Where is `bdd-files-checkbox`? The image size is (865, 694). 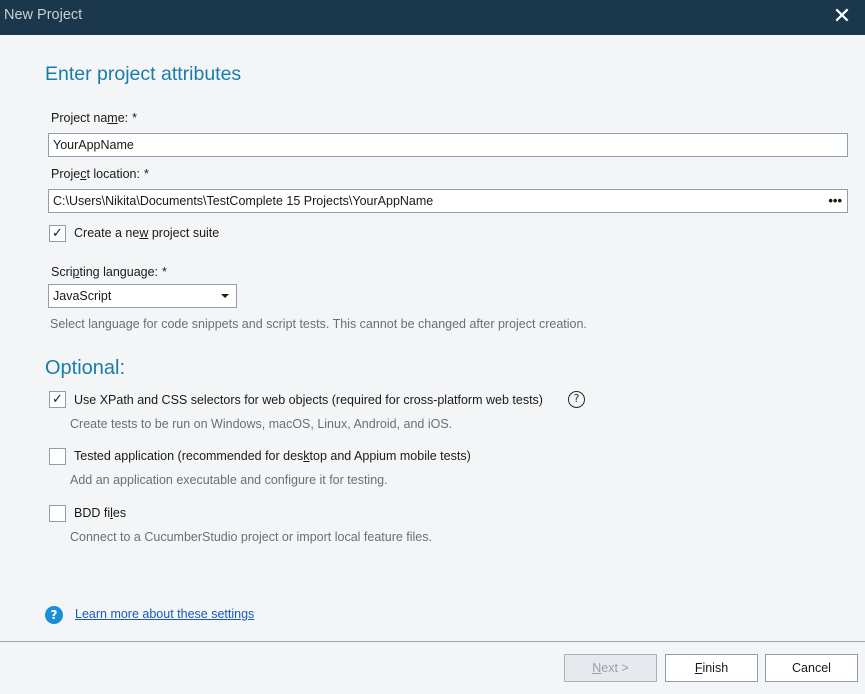
bdd-files-checkbox is located at coordinates (57, 513).